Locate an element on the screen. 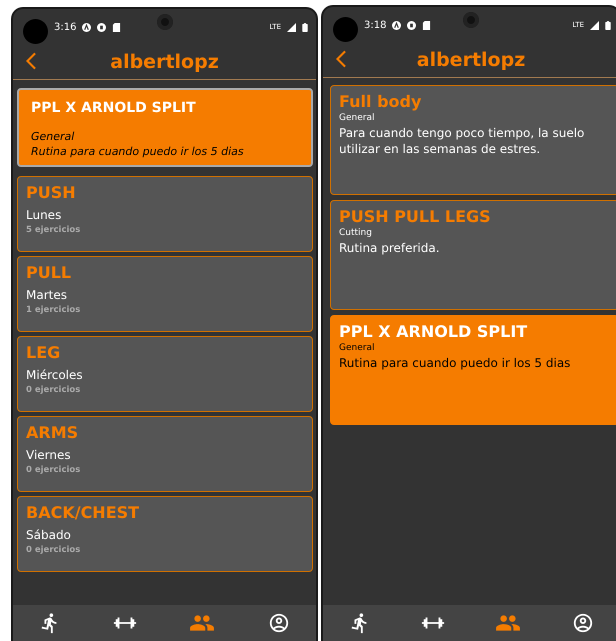 The height and width of the screenshot is (641, 616). card-subtitle: Lunes is located at coordinates (44, 215).